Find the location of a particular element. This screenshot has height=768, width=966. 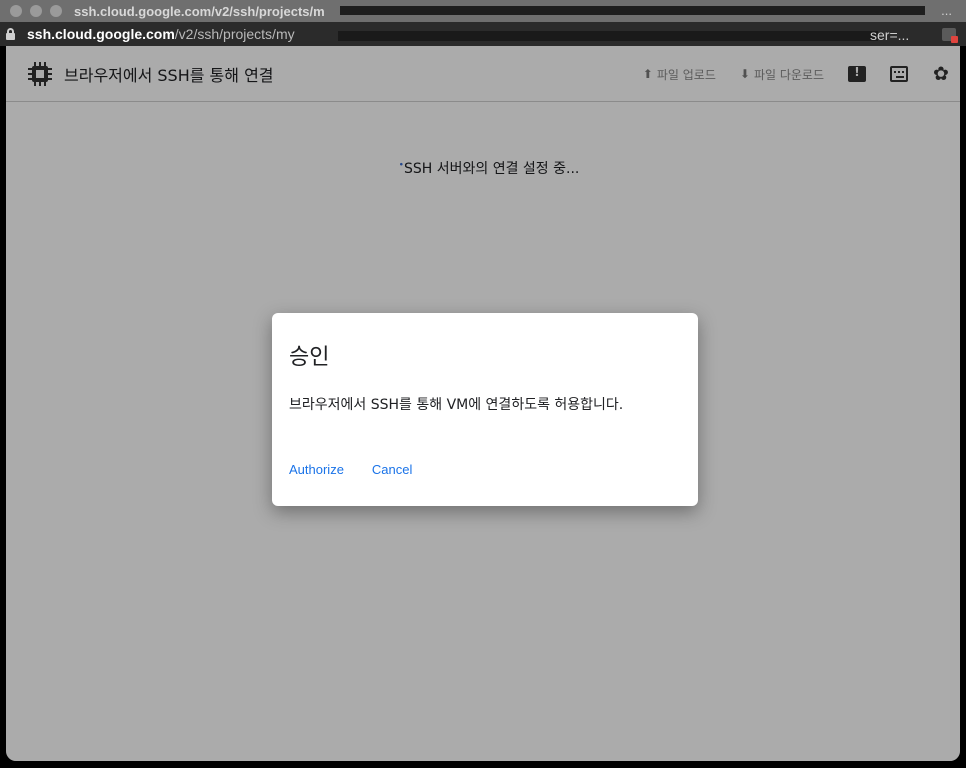

dialog-title: 승인 is located at coordinates (309, 357).